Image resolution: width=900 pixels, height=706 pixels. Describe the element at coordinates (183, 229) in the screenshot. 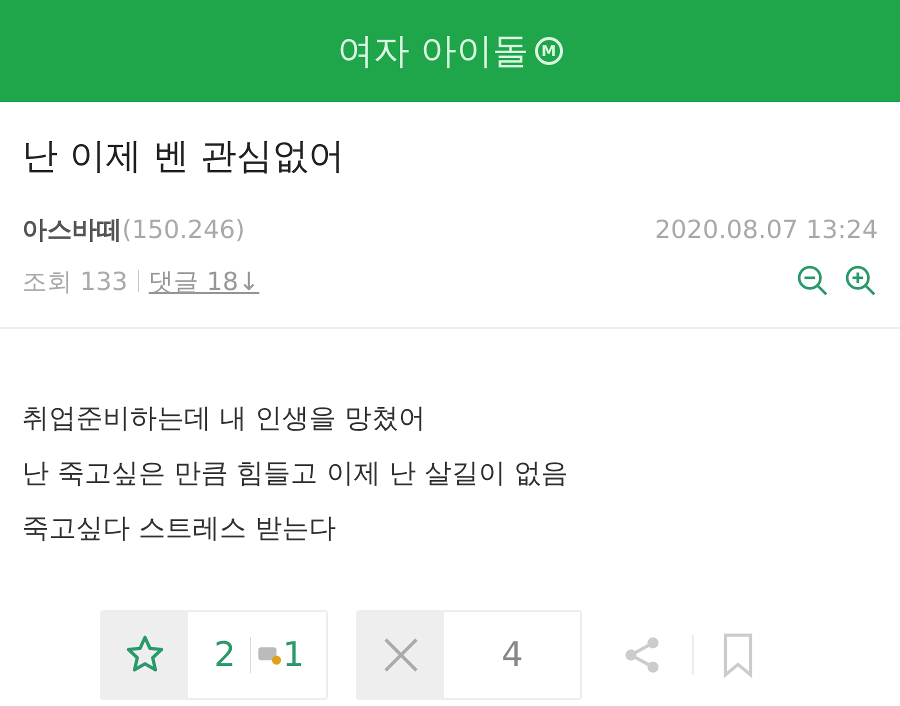

I see `author-ip: (150.246)` at that location.